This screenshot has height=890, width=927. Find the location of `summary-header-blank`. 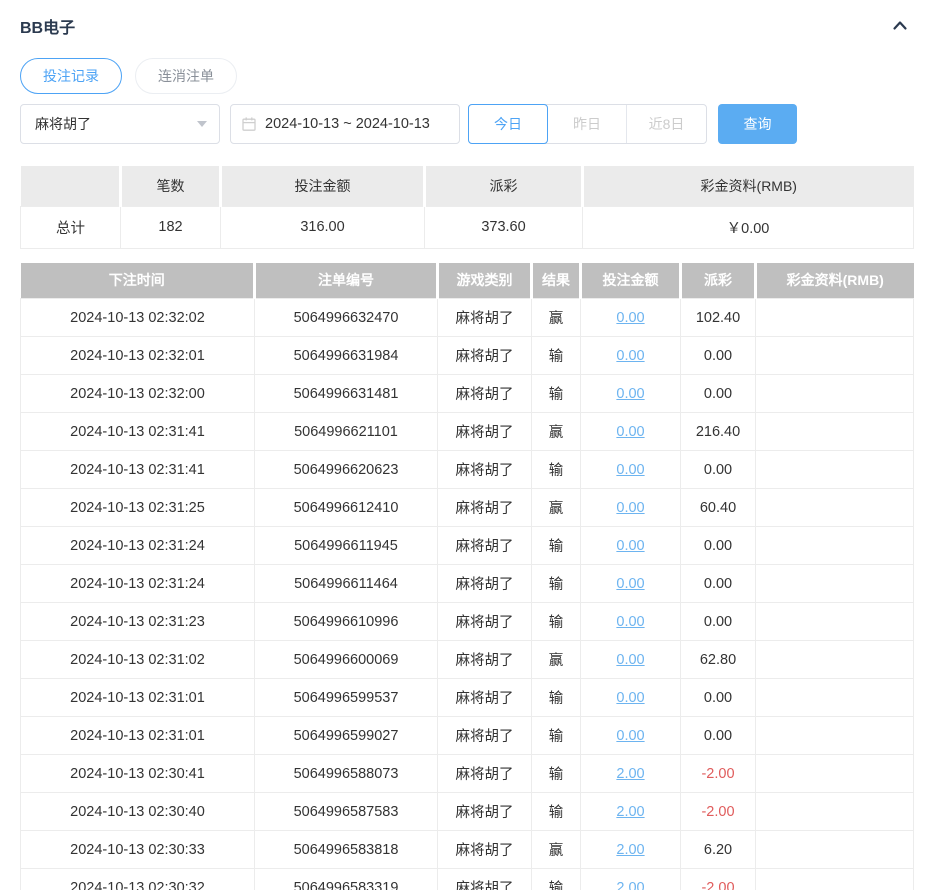

summary-header-blank is located at coordinates (71, 186).